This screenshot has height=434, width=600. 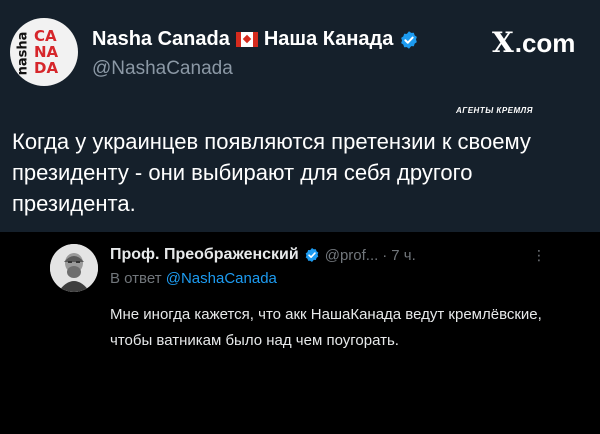 What do you see at coordinates (23, 53) in the screenshot?
I see `logo-vertical-text: nasha` at bounding box center [23, 53].